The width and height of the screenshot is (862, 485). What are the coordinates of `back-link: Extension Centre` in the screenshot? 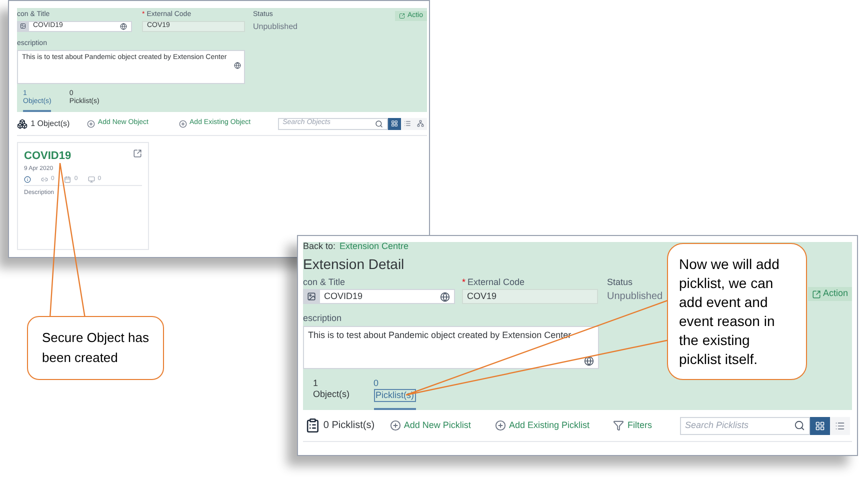 It's located at (374, 246).